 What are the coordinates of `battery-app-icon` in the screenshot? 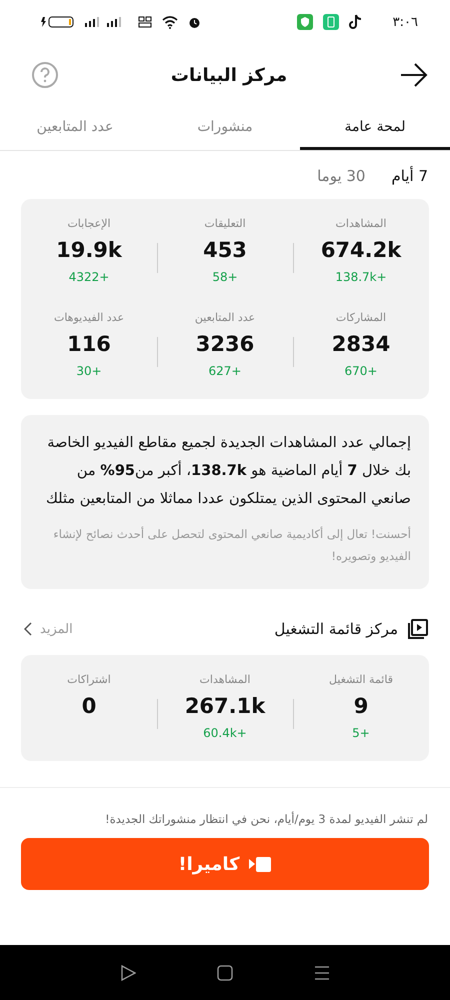 It's located at (330, 22).